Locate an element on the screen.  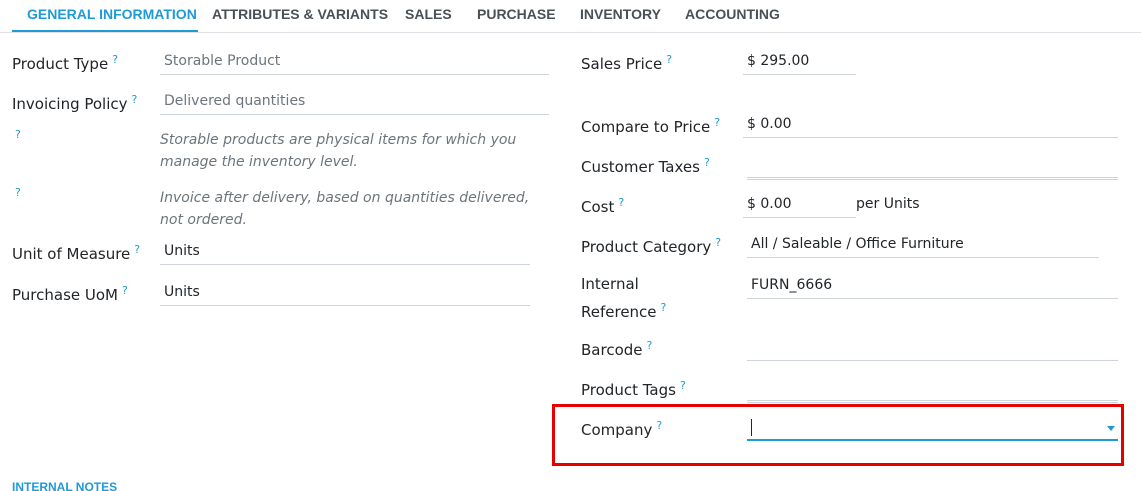
customer-taxes-field is located at coordinates (932, 165).